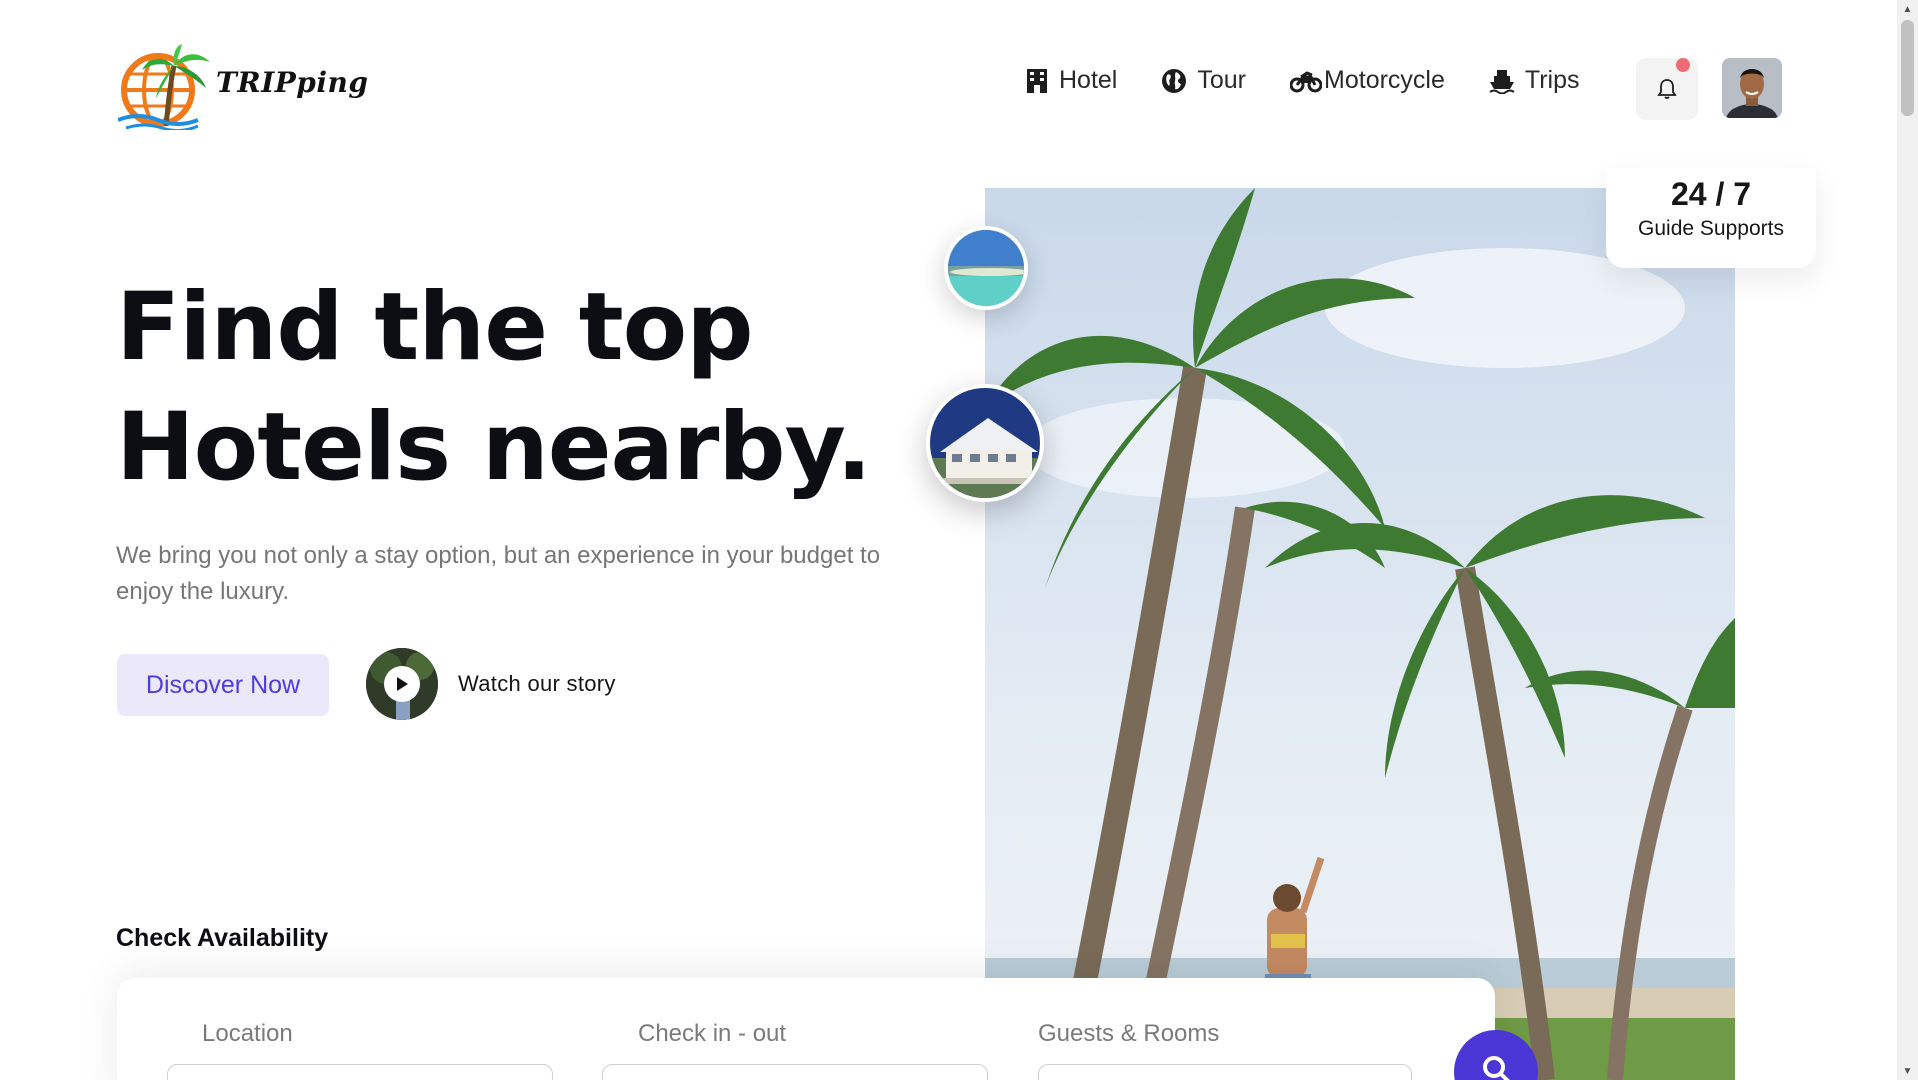  I want to click on nav-item-tour: Tour, so click(1203, 80).